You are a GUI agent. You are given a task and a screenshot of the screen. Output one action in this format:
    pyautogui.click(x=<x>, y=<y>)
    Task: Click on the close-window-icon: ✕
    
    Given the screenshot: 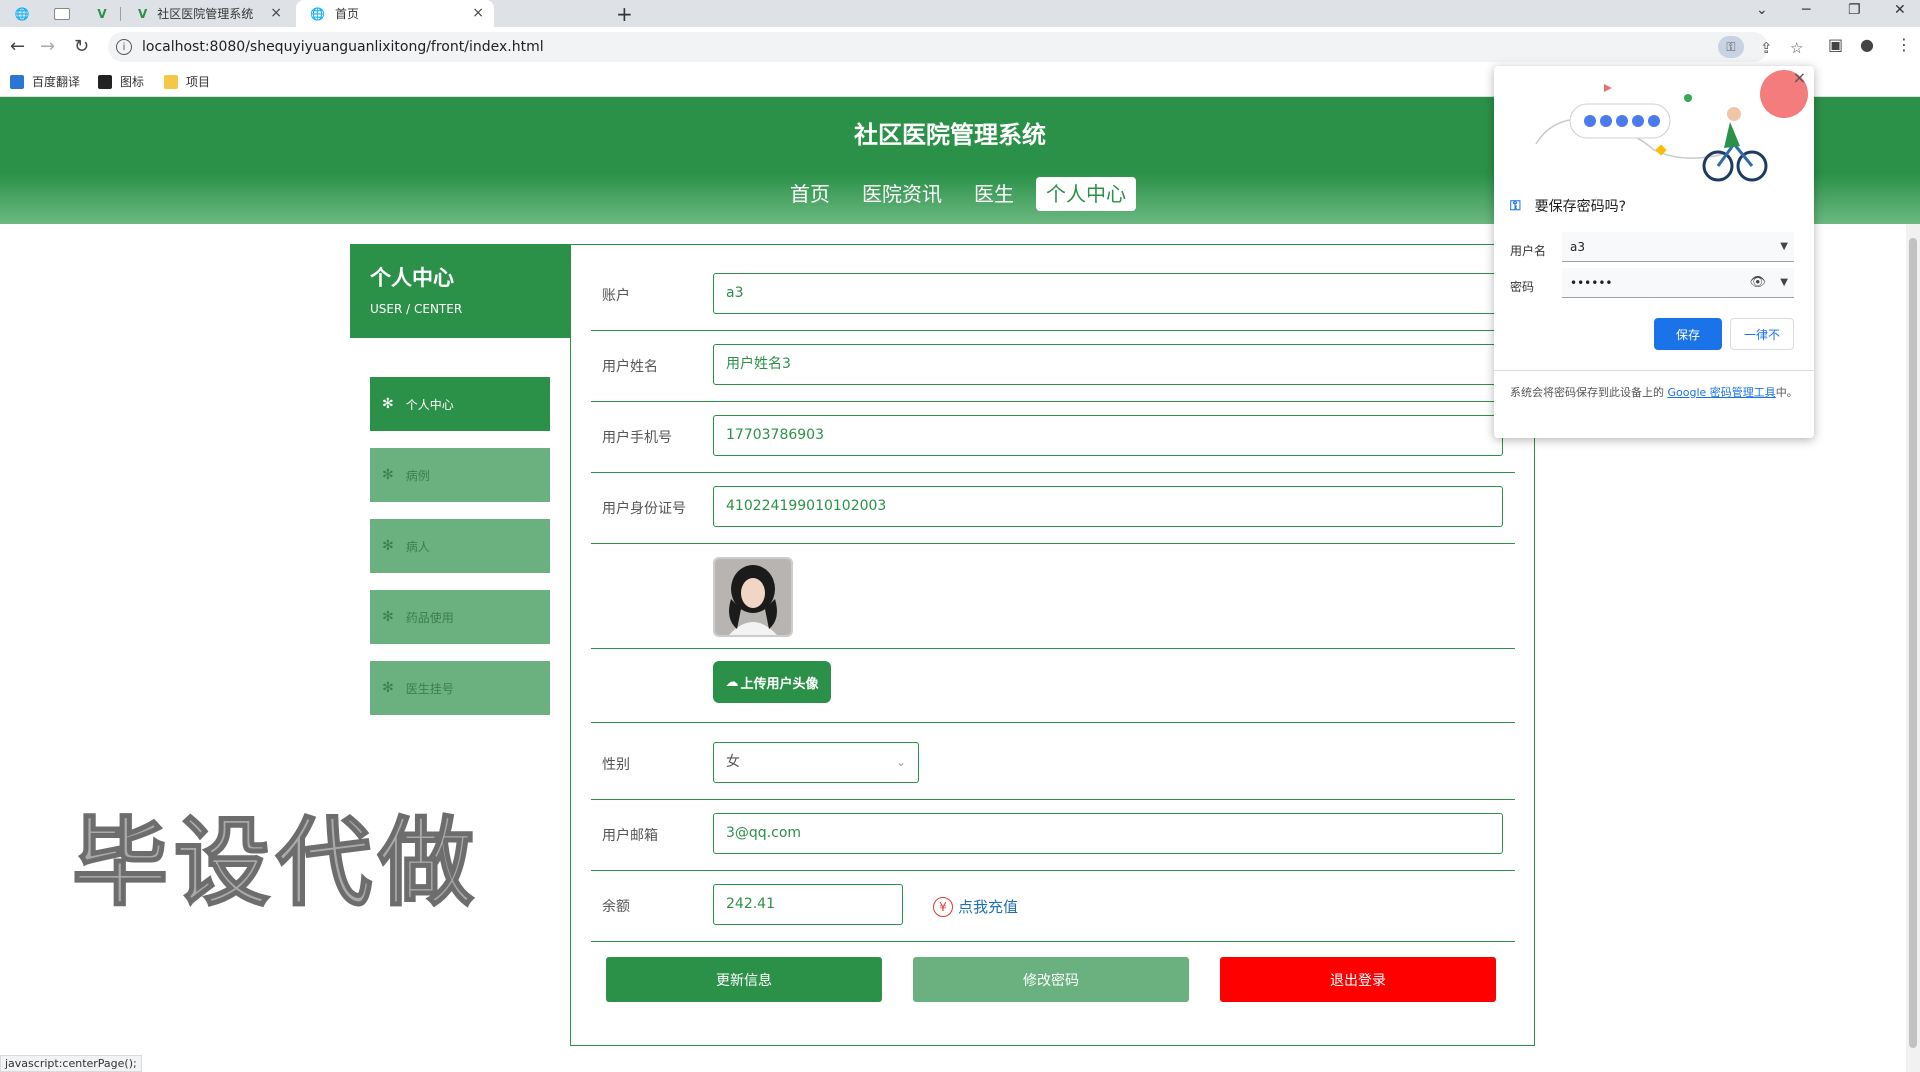 What is the action you would take?
    pyautogui.click(x=1900, y=10)
    